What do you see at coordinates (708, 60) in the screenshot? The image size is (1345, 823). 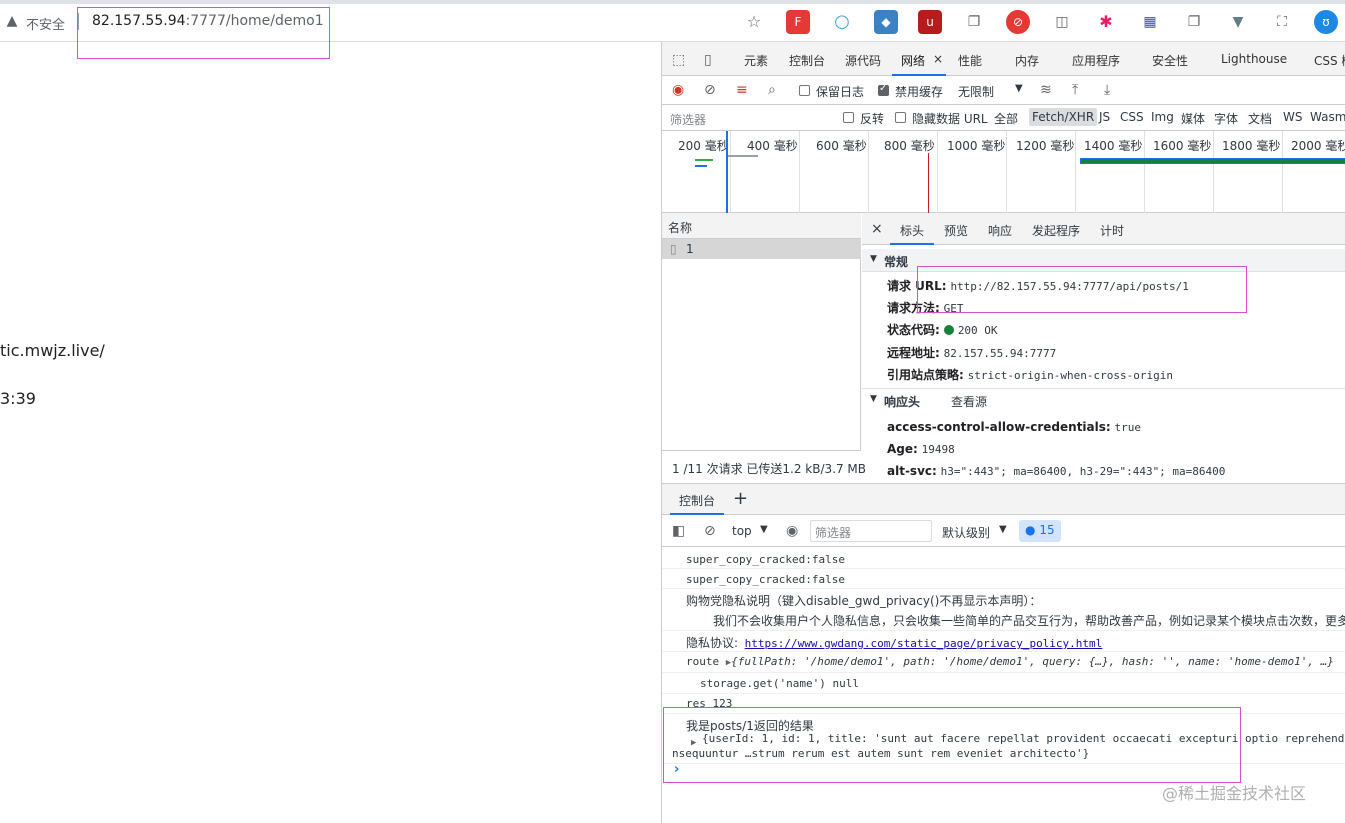 I see `device-toolbar-icon: ▯` at bounding box center [708, 60].